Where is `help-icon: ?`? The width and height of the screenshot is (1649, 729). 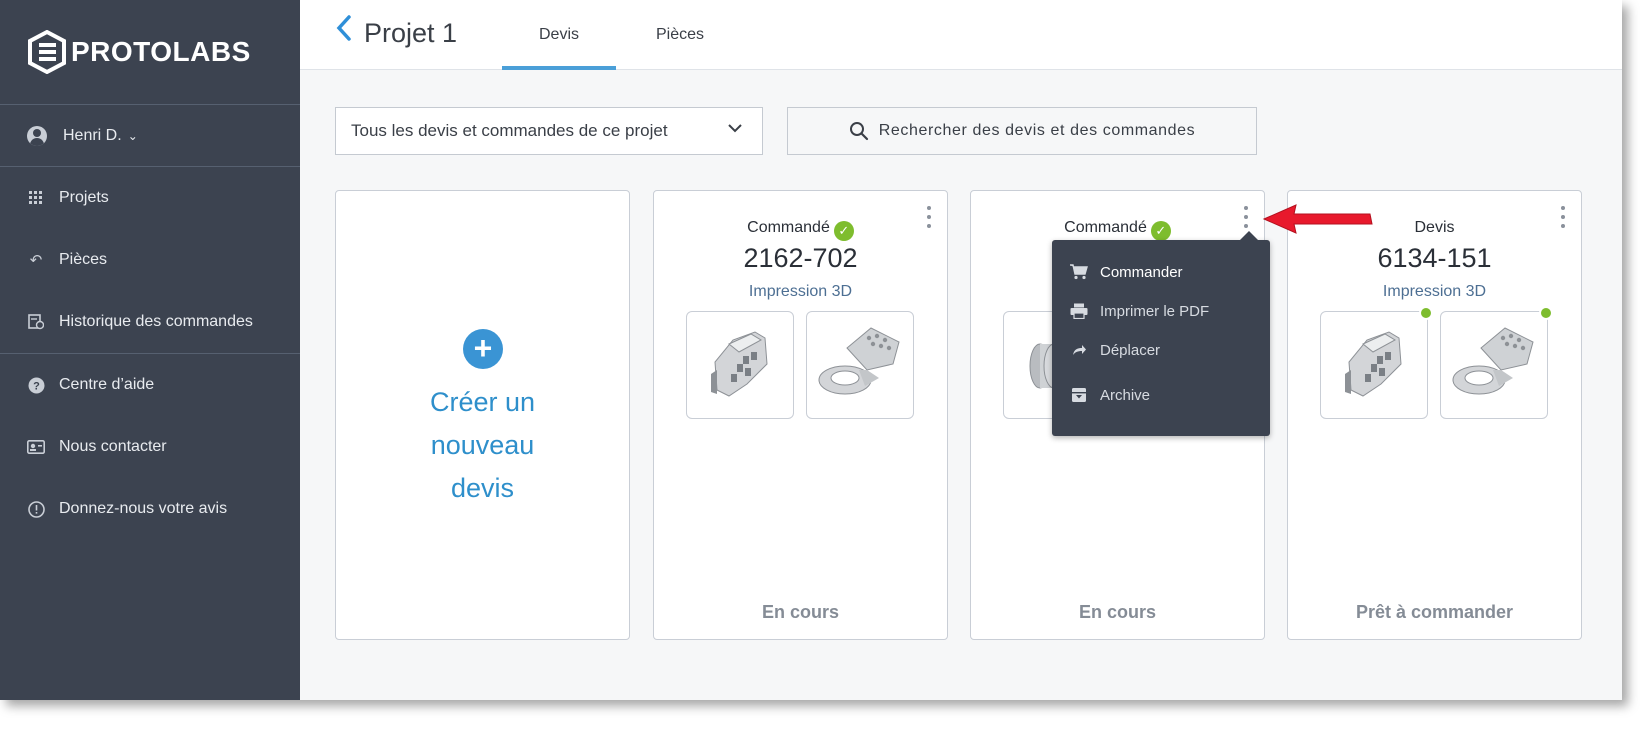
help-icon: ? is located at coordinates (36, 385).